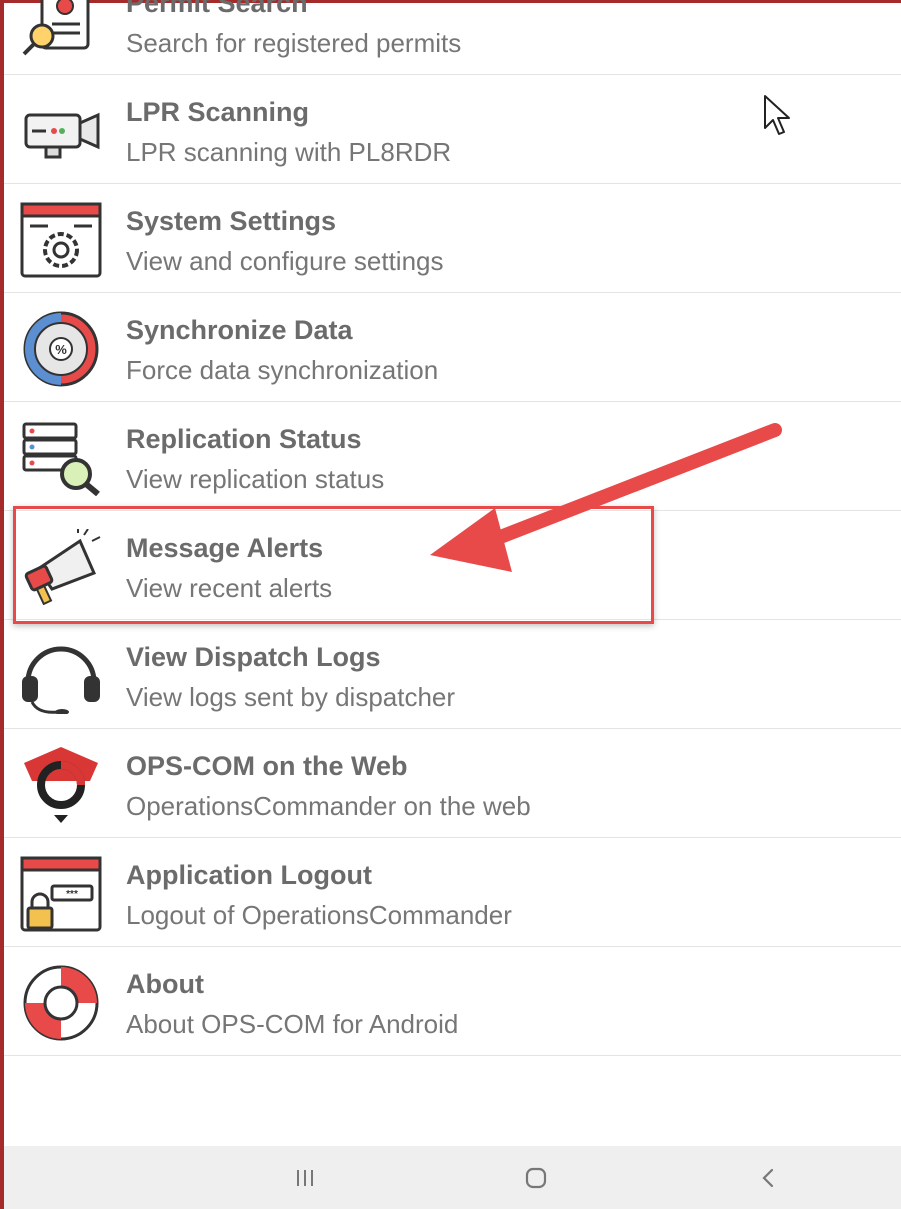  Describe the element at coordinates (285, 261) in the screenshot. I see `menu-item-subtitle: View and configure settings` at that location.